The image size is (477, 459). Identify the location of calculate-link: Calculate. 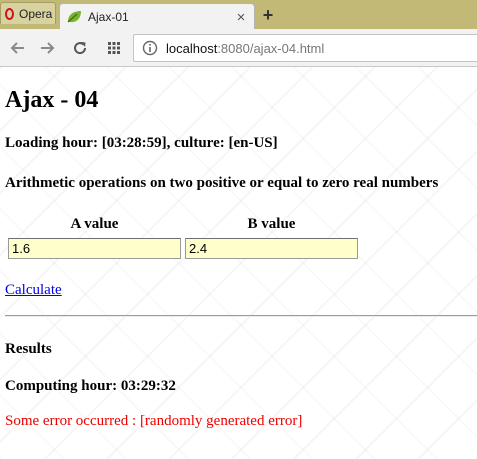
(33, 290).